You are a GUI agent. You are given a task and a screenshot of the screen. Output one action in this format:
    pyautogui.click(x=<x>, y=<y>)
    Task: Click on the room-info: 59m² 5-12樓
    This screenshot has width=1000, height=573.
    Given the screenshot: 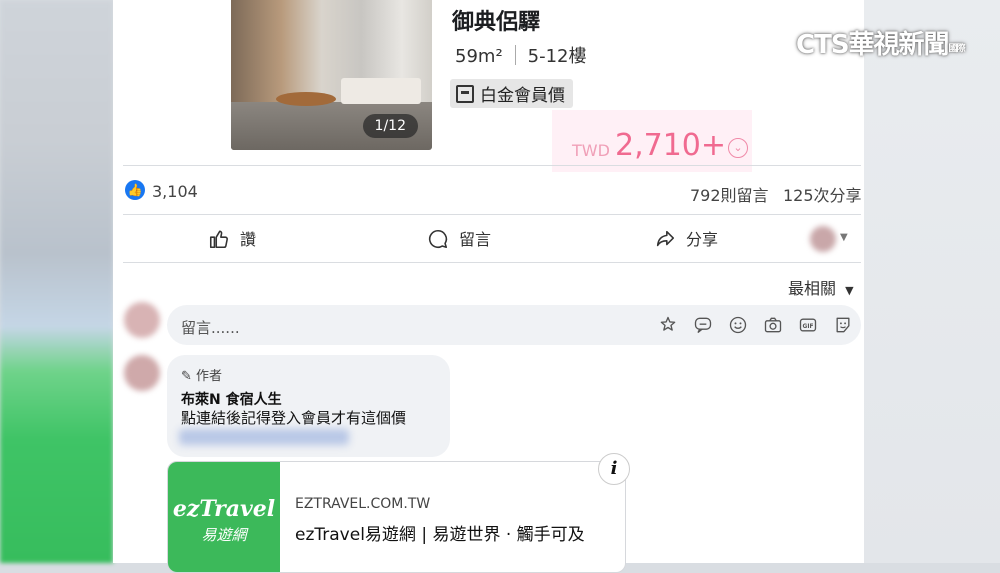 What is the action you would take?
    pyautogui.click(x=521, y=55)
    